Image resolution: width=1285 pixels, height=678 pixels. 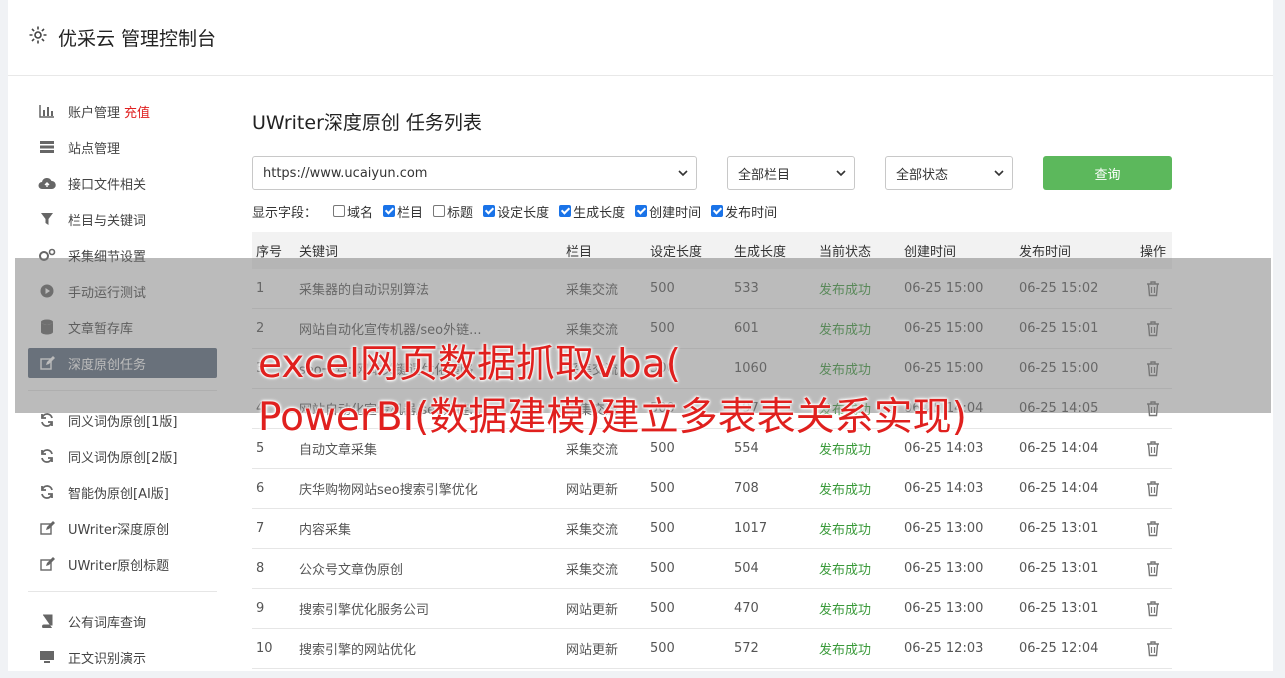 I want to click on sidebar-item-ai-rewrite: 智能伪原创[AI版], so click(x=122, y=492).